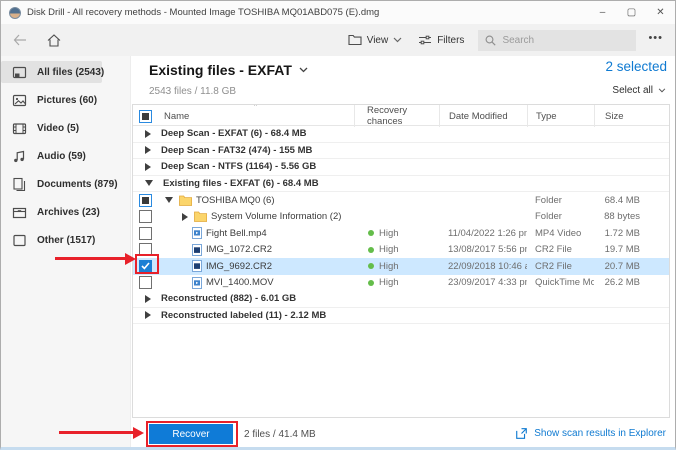  What do you see at coordinates (276, 217) in the screenshot?
I see `file-name: System Volume Information (2)` at bounding box center [276, 217].